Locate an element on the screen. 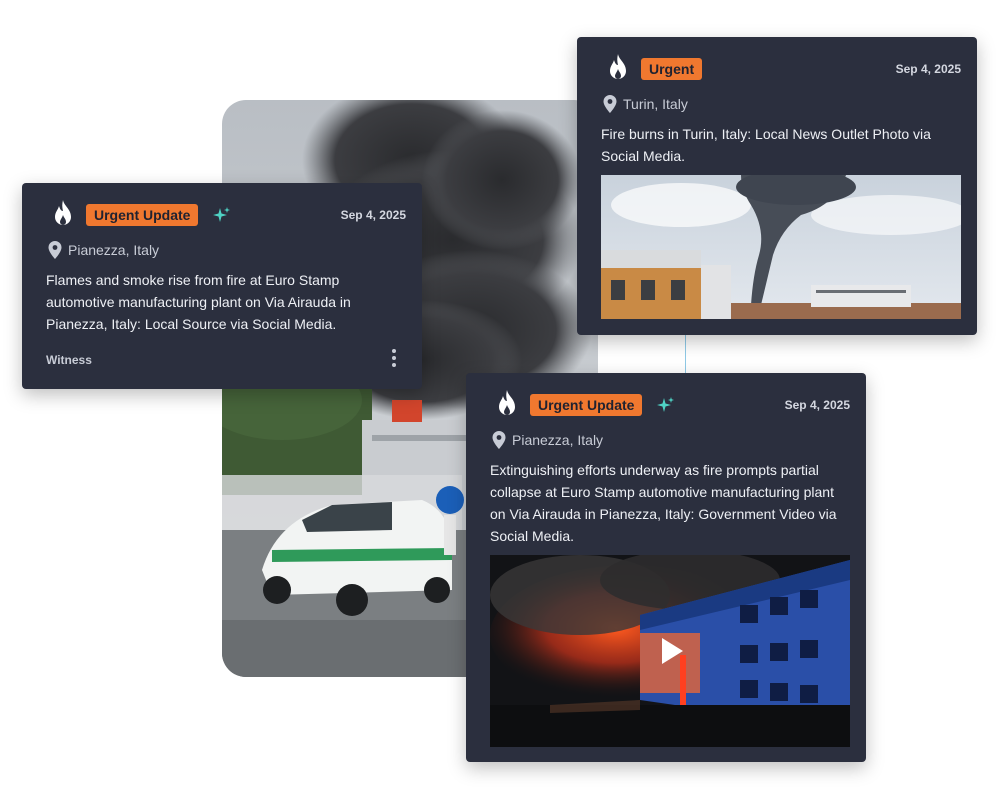 The width and height of the screenshot is (1000, 800). play-icon is located at coordinates (672, 651).